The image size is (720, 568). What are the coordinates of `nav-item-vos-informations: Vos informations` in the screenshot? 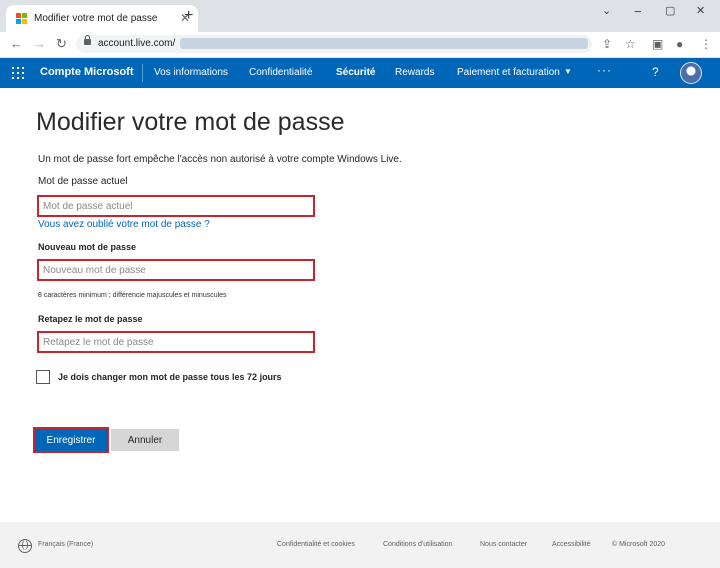 It's located at (191, 72).